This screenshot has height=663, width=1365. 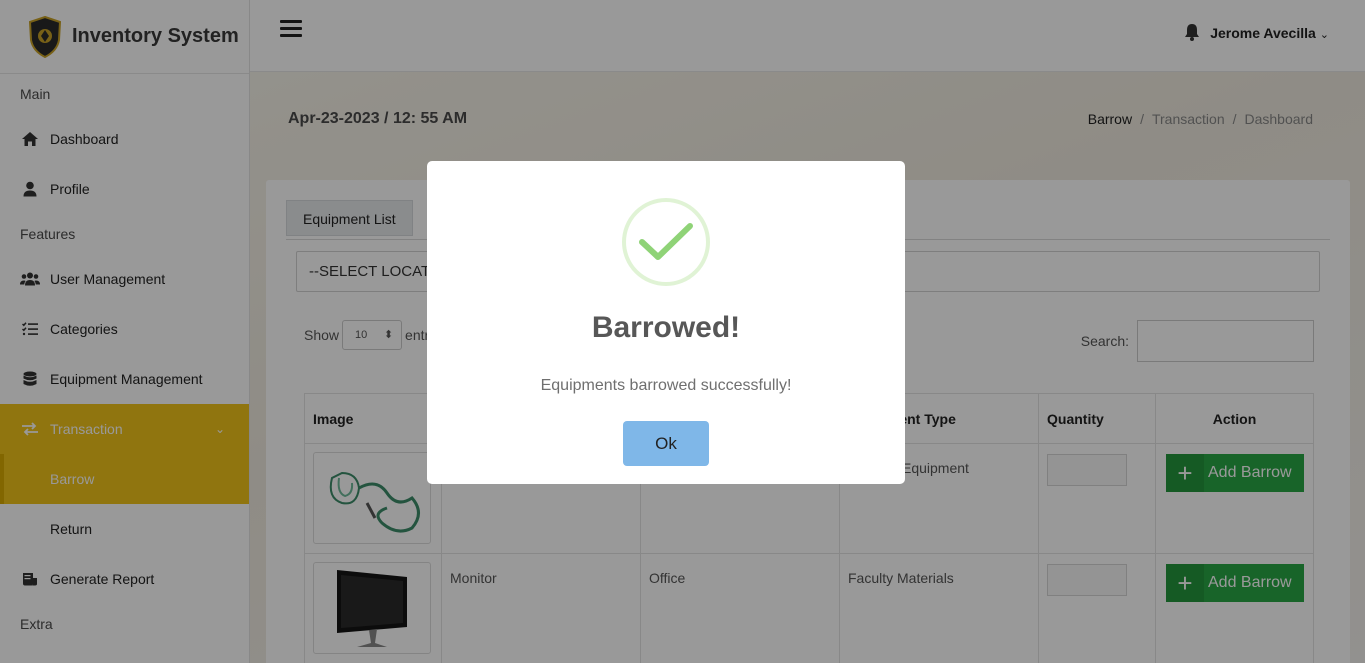 I want to click on dialog-message: Equipments barrowed successfully!, so click(x=666, y=385).